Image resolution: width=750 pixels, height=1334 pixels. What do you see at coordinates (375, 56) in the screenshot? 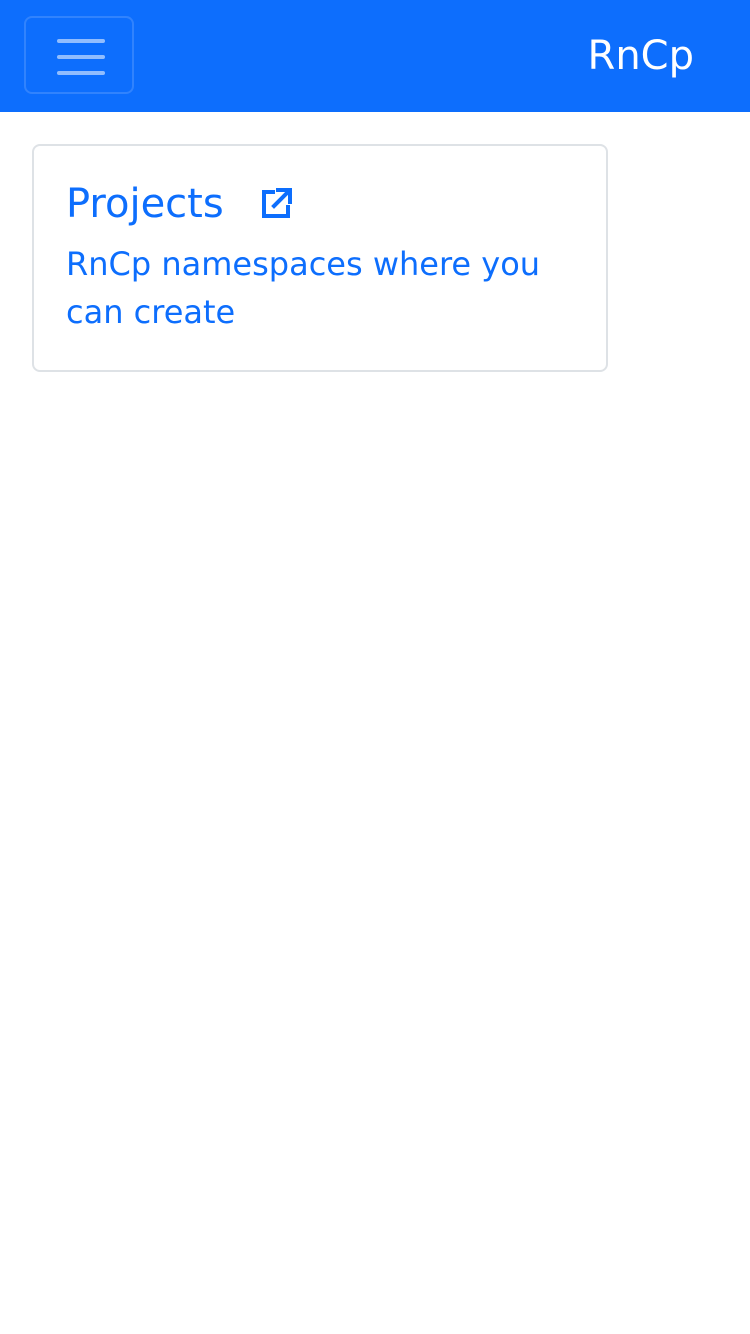
I see `top-navbar: RnCp` at bounding box center [375, 56].